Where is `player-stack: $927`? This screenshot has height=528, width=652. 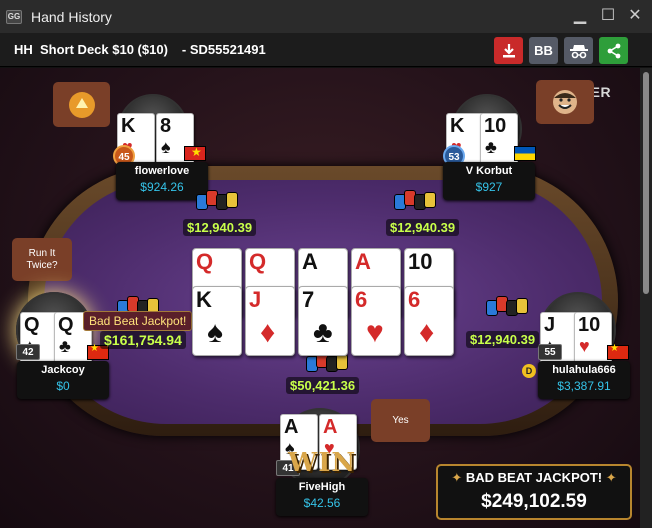
player-stack: $927 is located at coordinates (489, 187).